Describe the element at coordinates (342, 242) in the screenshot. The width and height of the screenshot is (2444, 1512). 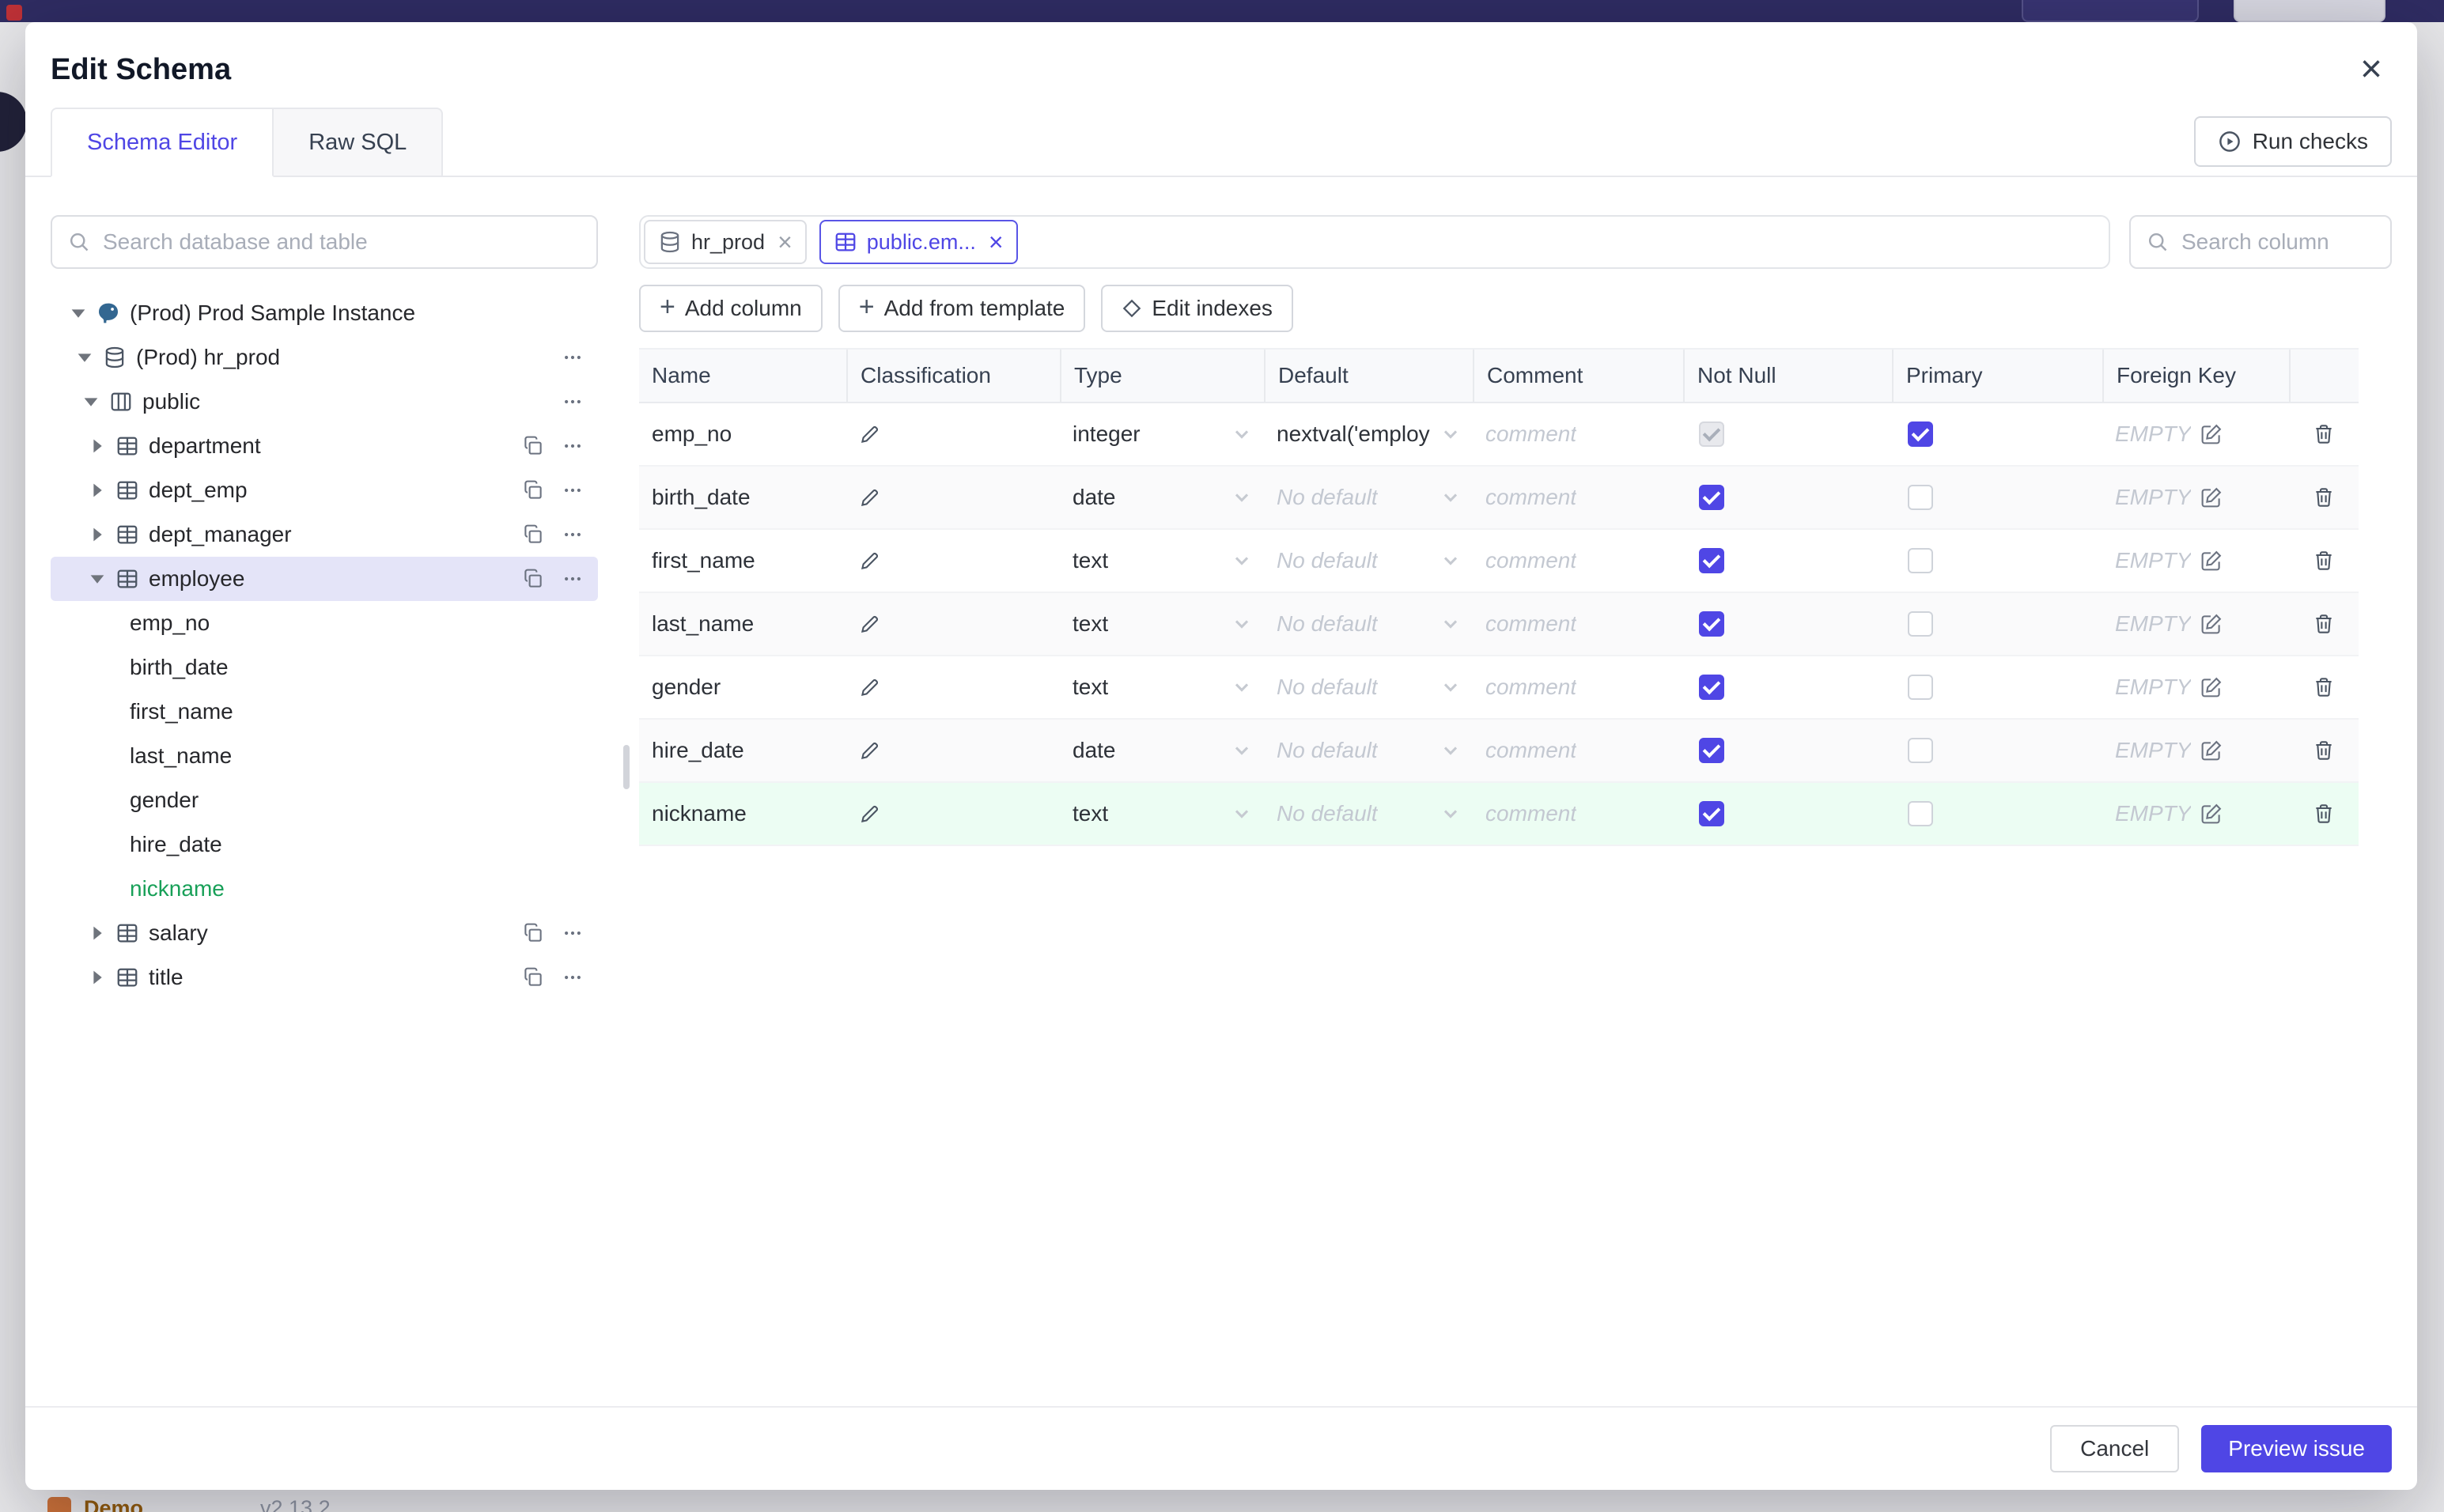
I see `tree-search-input` at that location.